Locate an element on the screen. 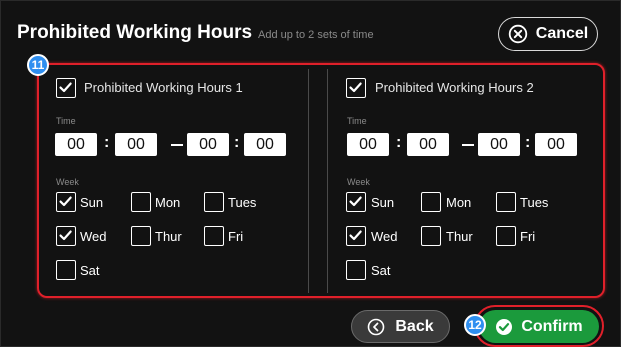 The height and width of the screenshot is (347, 621). circle-x-icon is located at coordinates (517, 34).